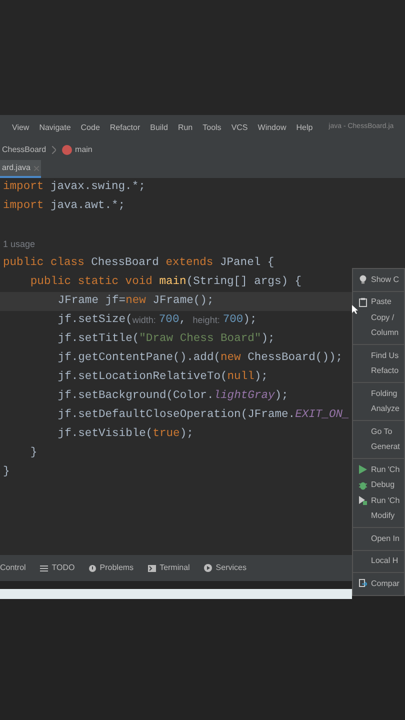 This screenshot has height=720, width=405. What do you see at coordinates (125, 128) in the screenshot?
I see `menu-item: Refactor` at bounding box center [125, 128].